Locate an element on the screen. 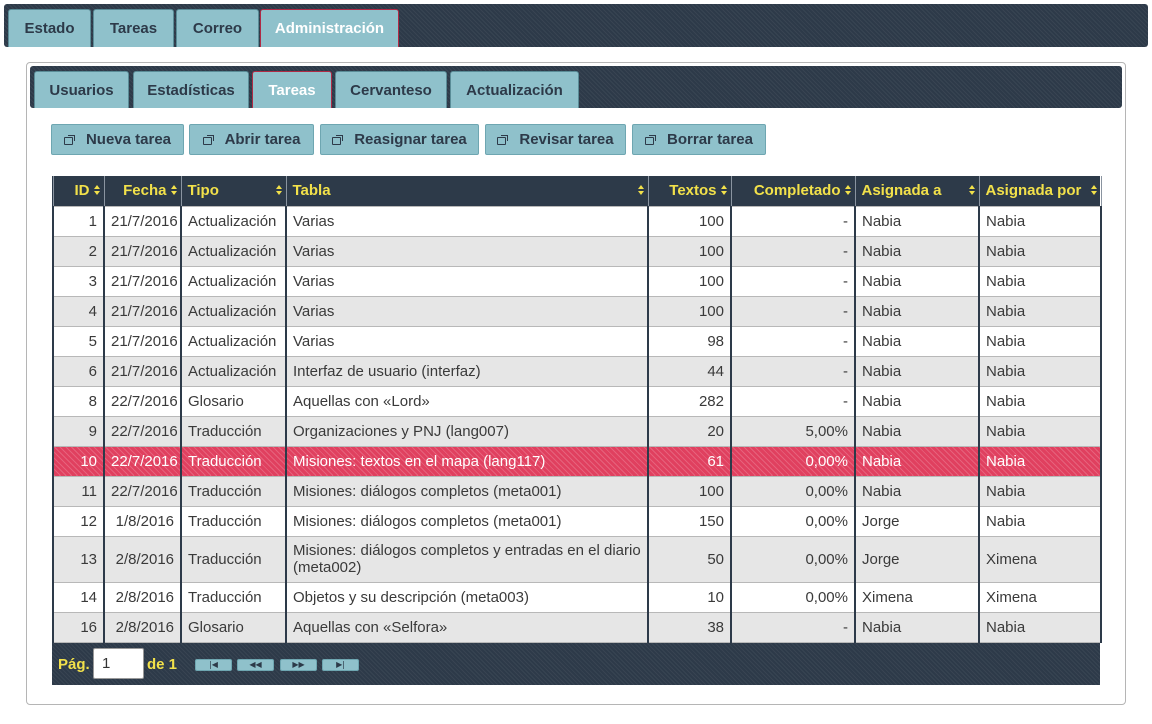  main-tab-bar: Estado Tareas Correo Administración is located at coordinates (576, 25).